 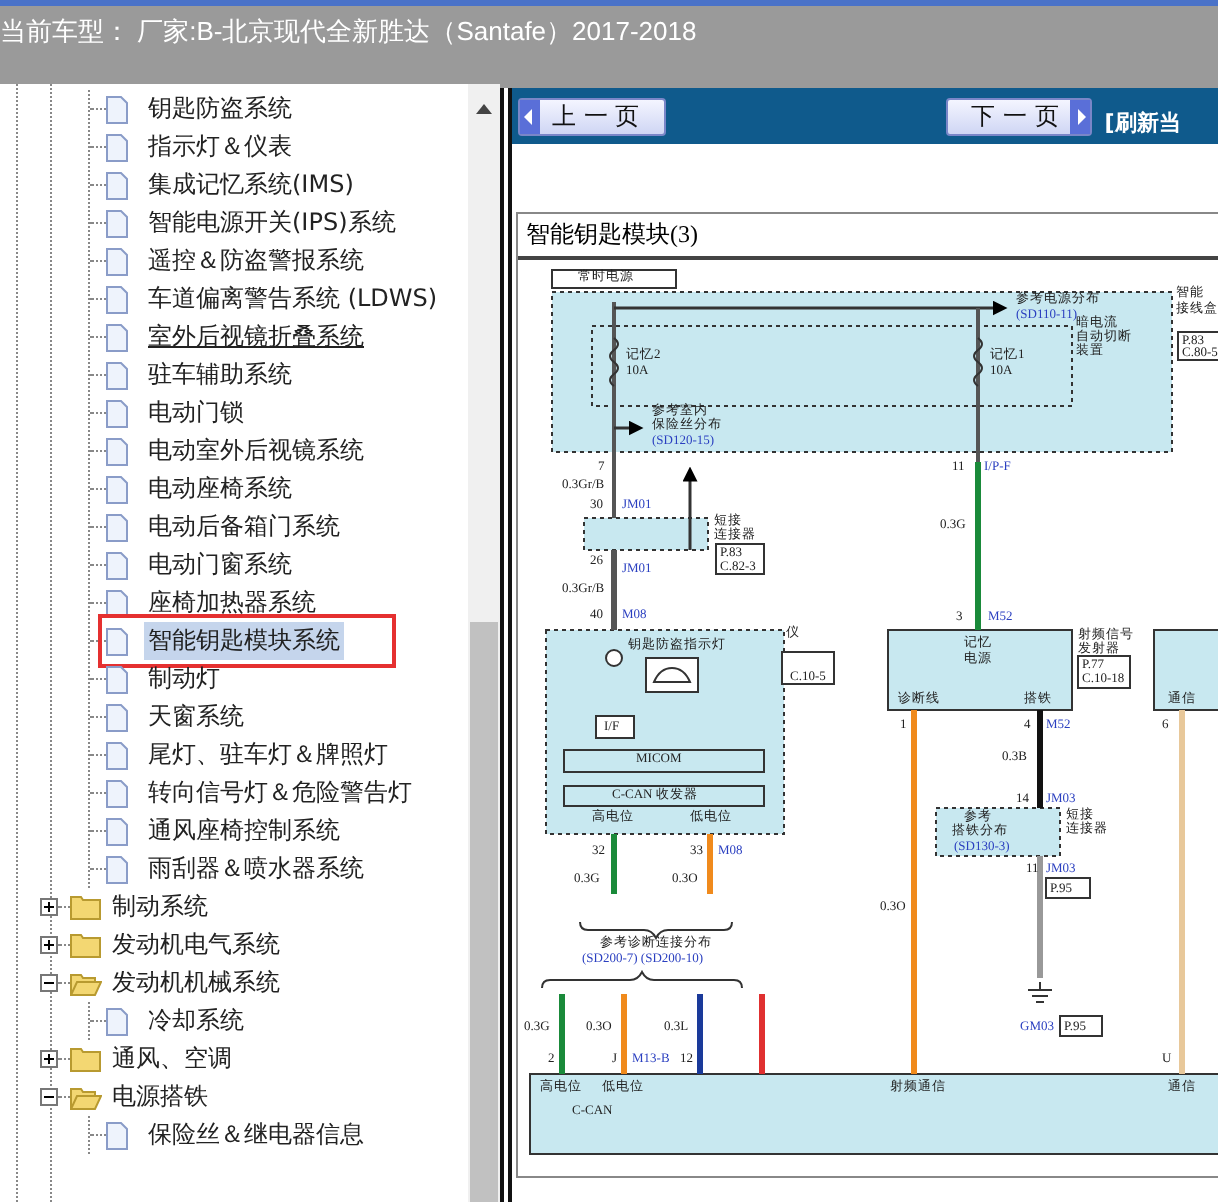 What do you see at coordinates (1040, 992) in the screenshot?
I see `ground-icon` at bounding box center [1040, 992].